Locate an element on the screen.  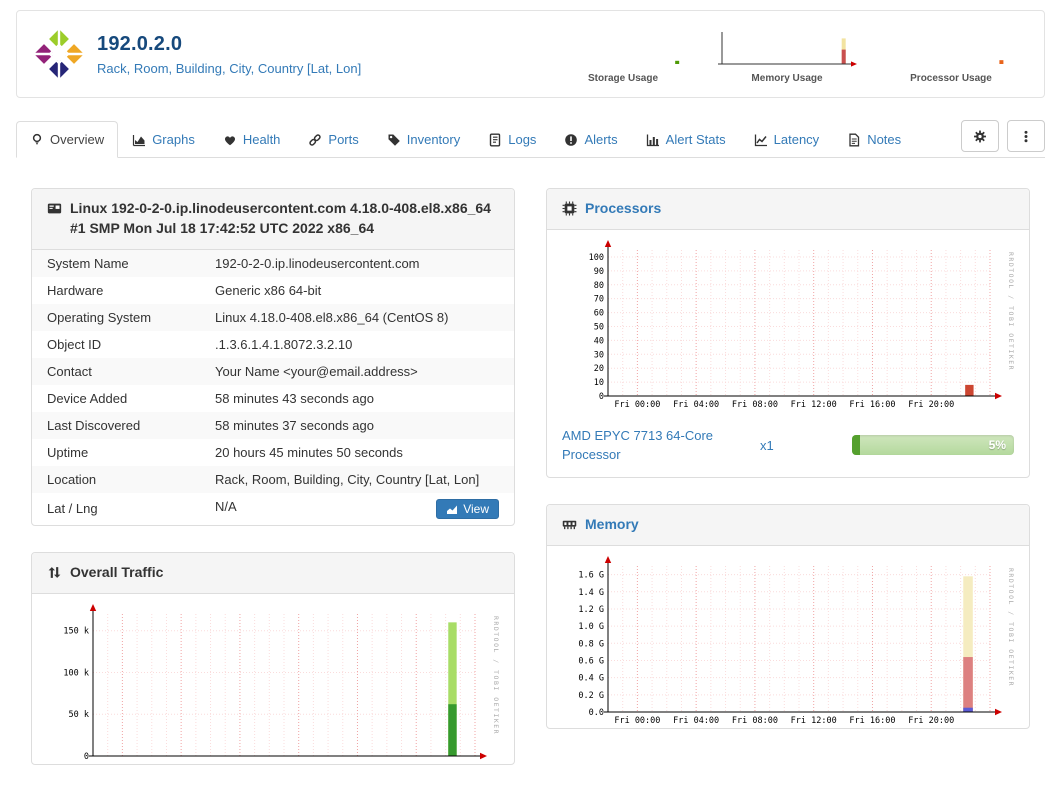
file-text-icon is located at coordinates (854, 140).